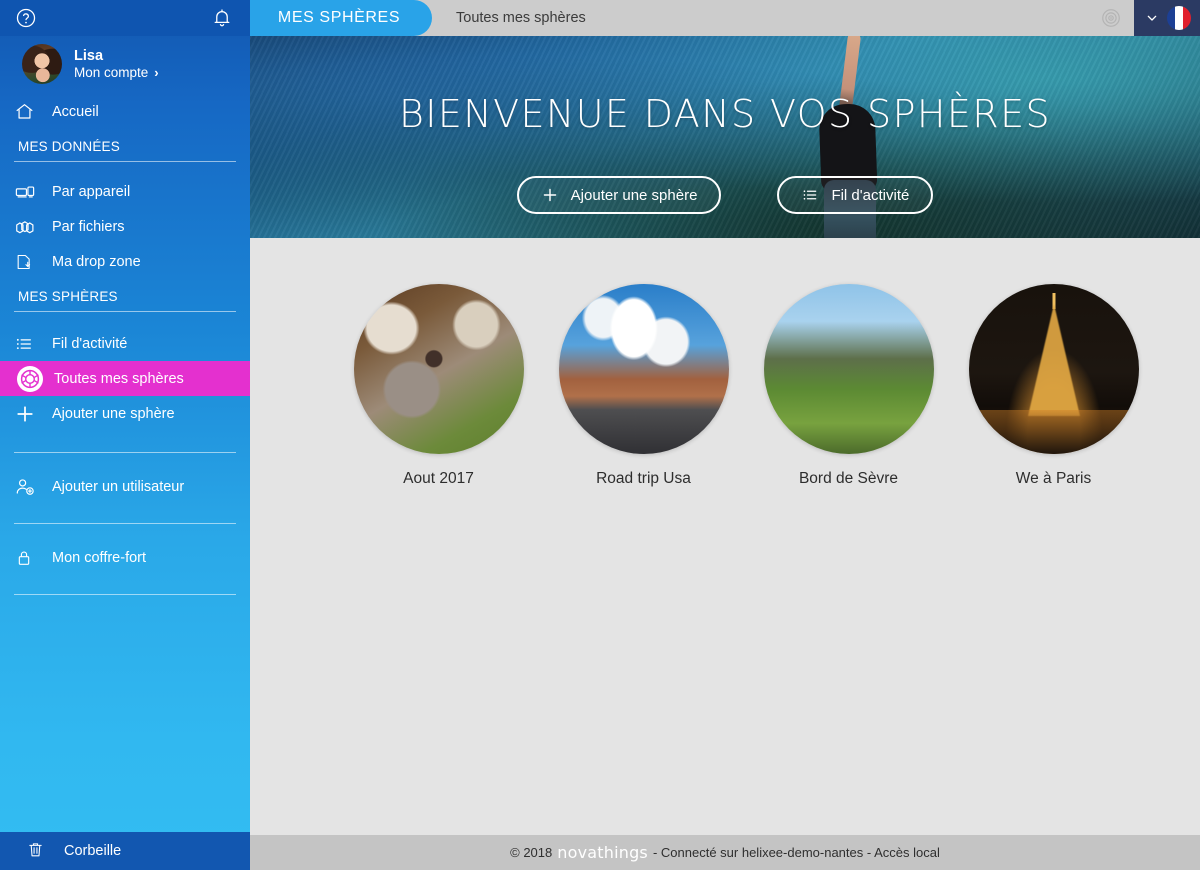  I want to click on sidebar-item-ma-drop-zone: Ma drop zone, so click(125, 261).